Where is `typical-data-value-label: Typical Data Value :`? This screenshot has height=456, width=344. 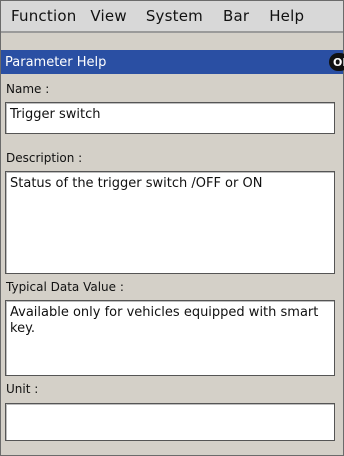
typical-data-value-label: Typical Data Value : is located at coordinates (65, 287).